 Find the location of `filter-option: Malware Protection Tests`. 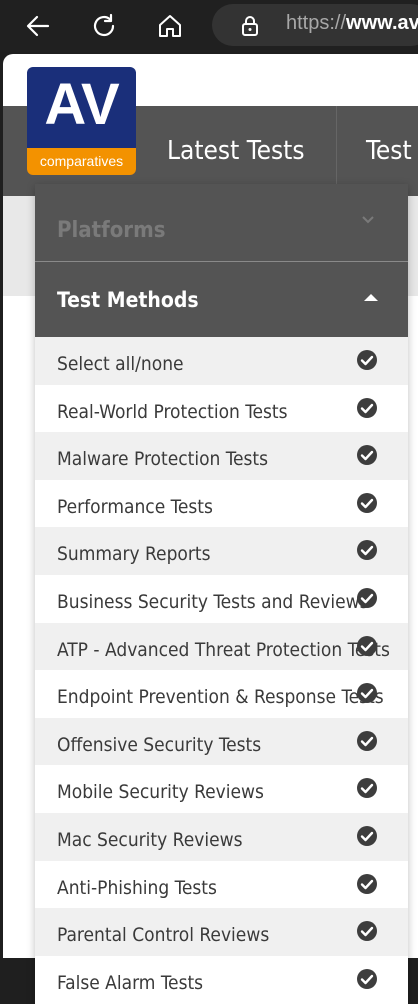

filter-option: Malware Protection Tests is located at coordinates (221, 456).